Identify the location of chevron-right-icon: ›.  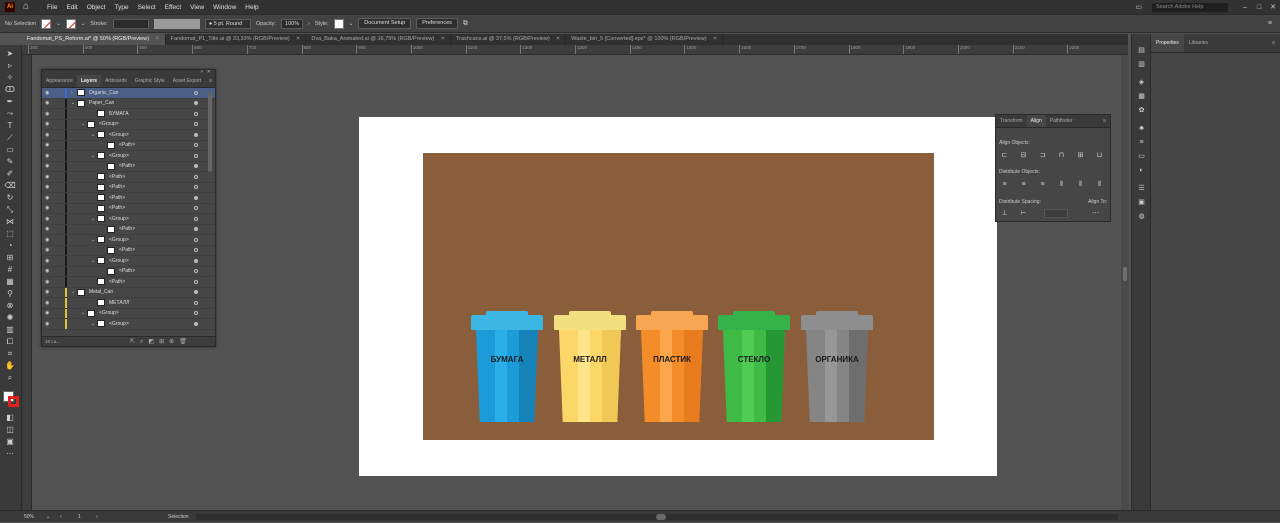
(309, 24).